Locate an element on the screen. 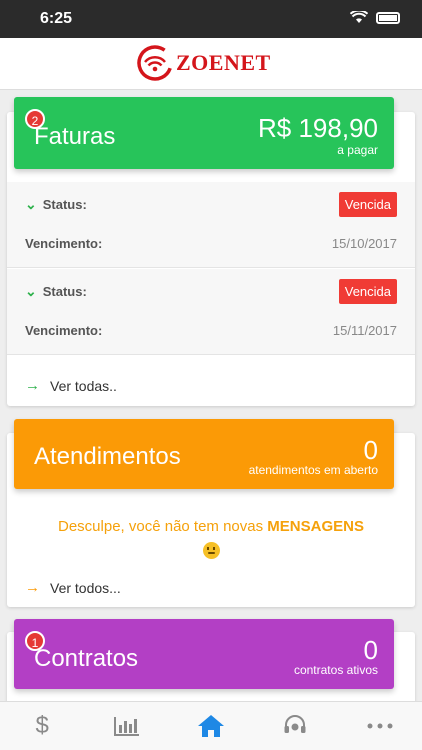 This screenshot has width=422, height=750. support-headset-icon is located at coordinates (295, 724).